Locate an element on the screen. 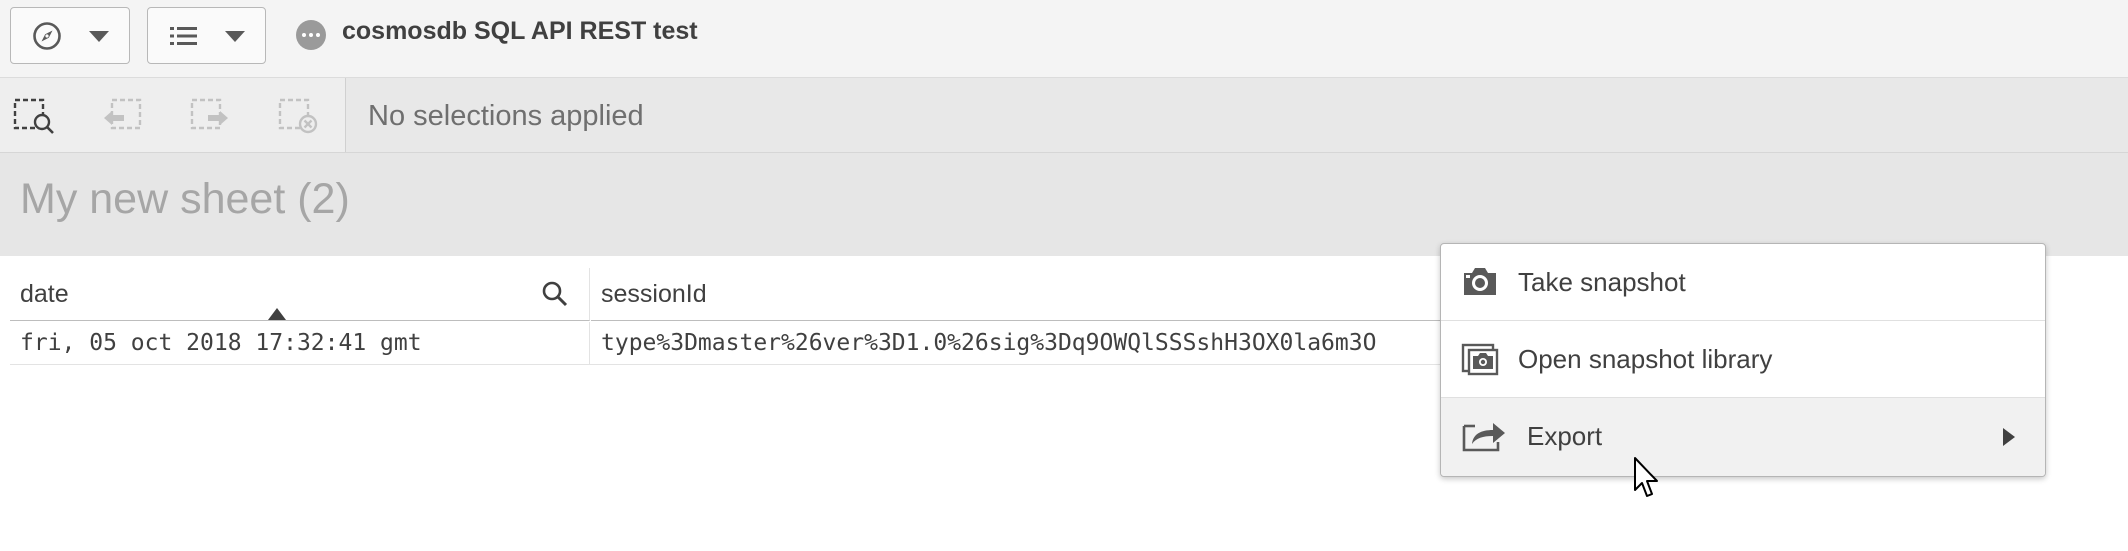 The height and width of the screenshot is (551, 2128). sheet-list-button is located at coordinates (206, 35).